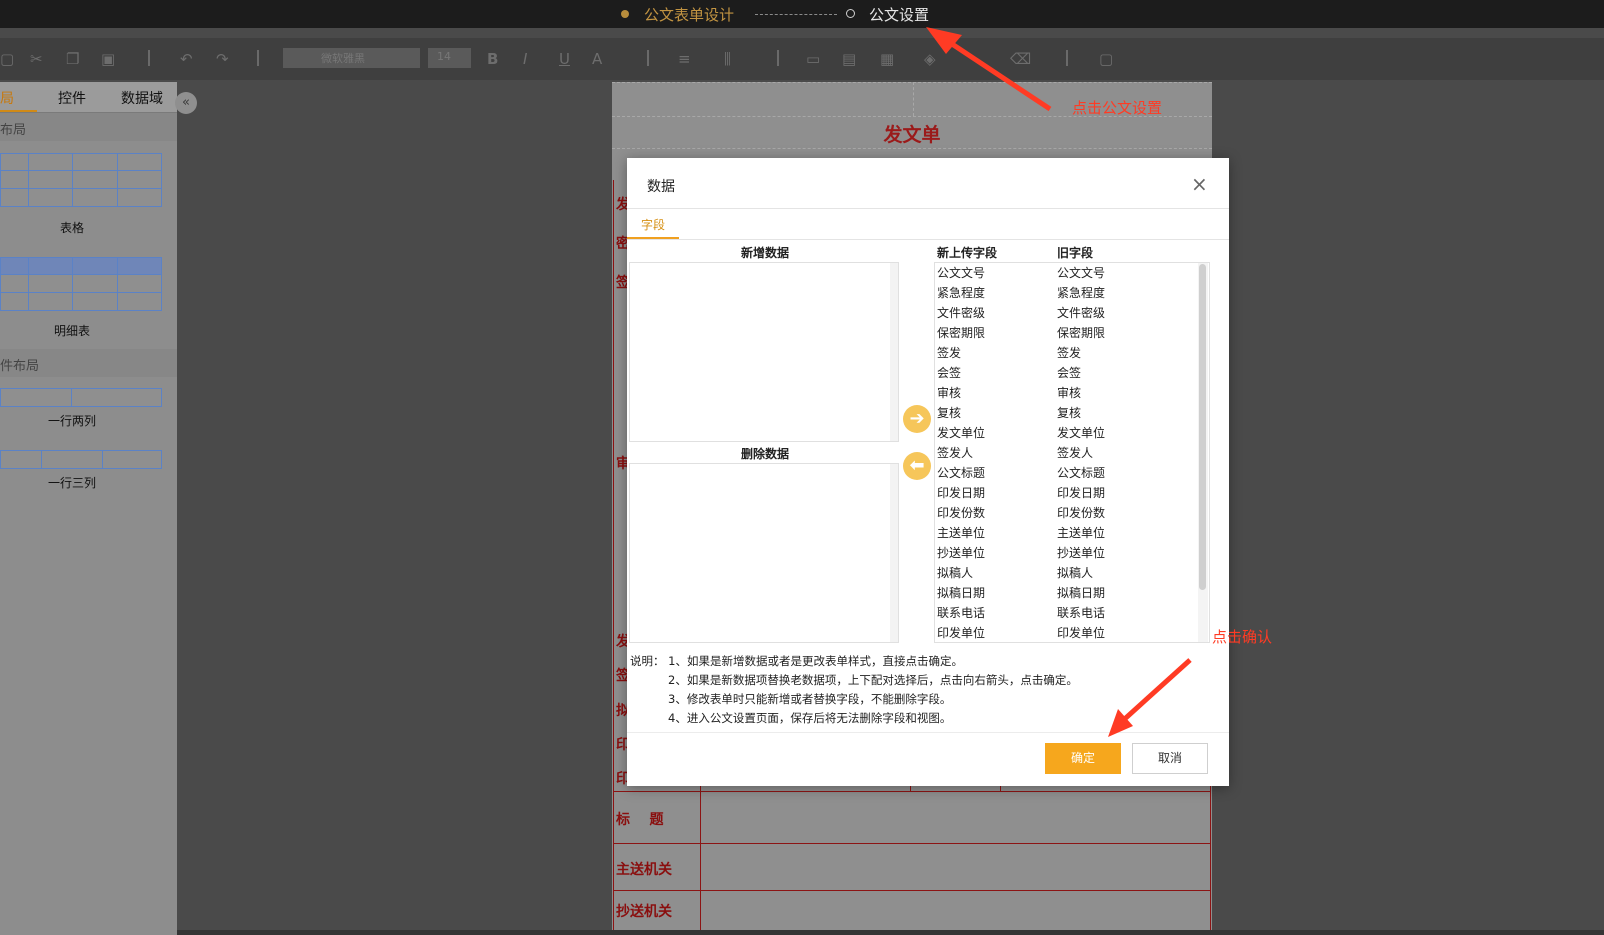 Image resolution: width=1604 pixels, height=935 pixels. Describe the element at coordinates (18, 111) in the screenshot. I see `active-tab-indicator` at that location.